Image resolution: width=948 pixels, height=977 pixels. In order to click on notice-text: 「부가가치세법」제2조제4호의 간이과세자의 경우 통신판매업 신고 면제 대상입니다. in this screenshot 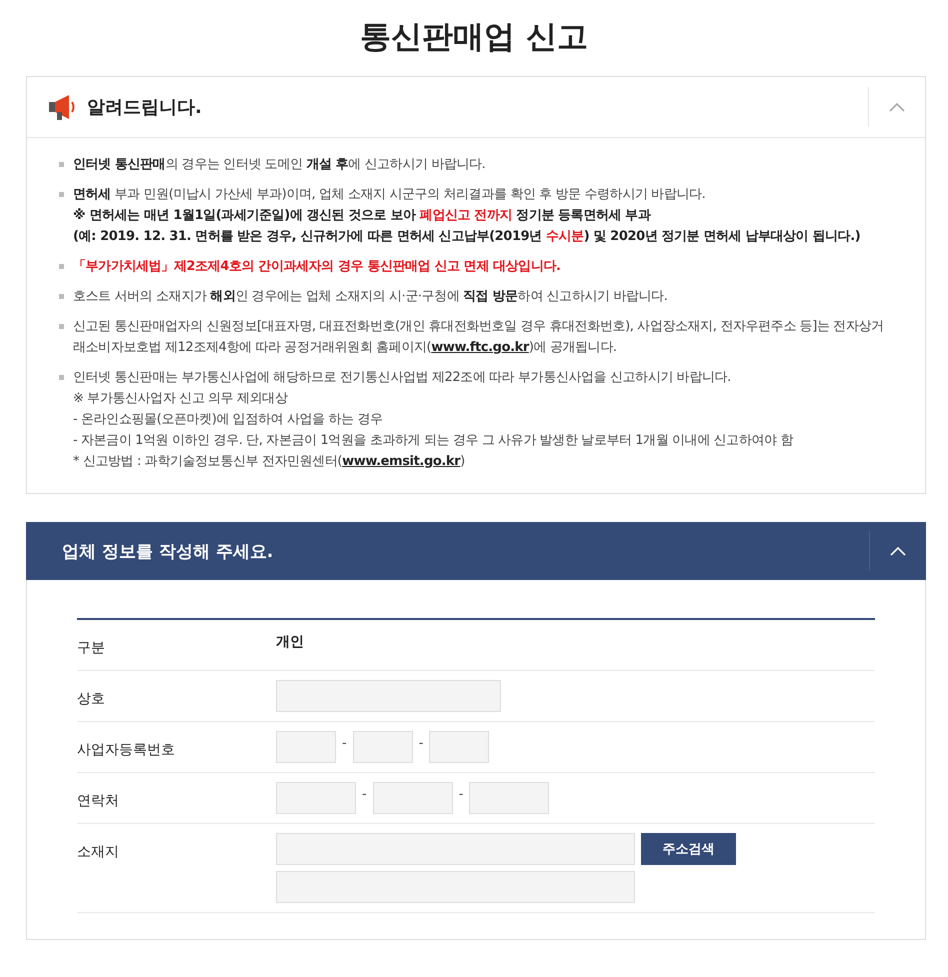, I will do `click(317, 267)`.